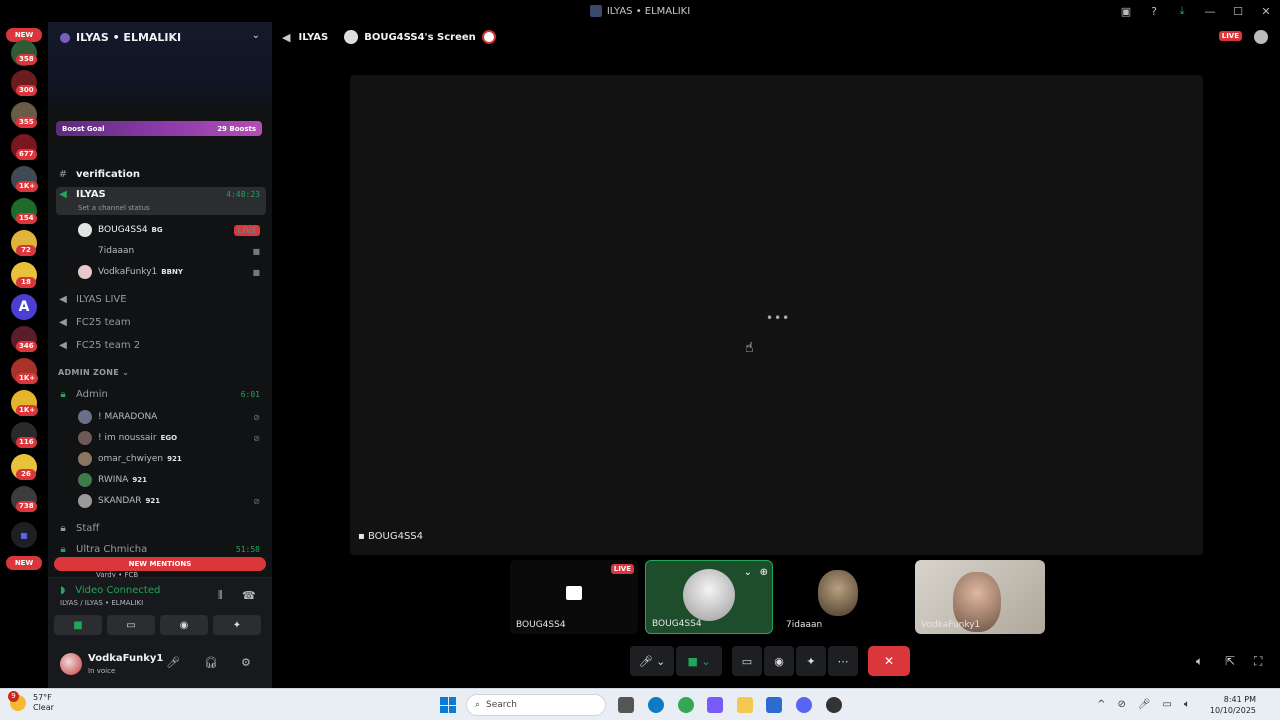  Describe the element at coordinates (1233, 705) in the screenshot. I see `clock: 8:41 PM 10/10/2025` at that location.